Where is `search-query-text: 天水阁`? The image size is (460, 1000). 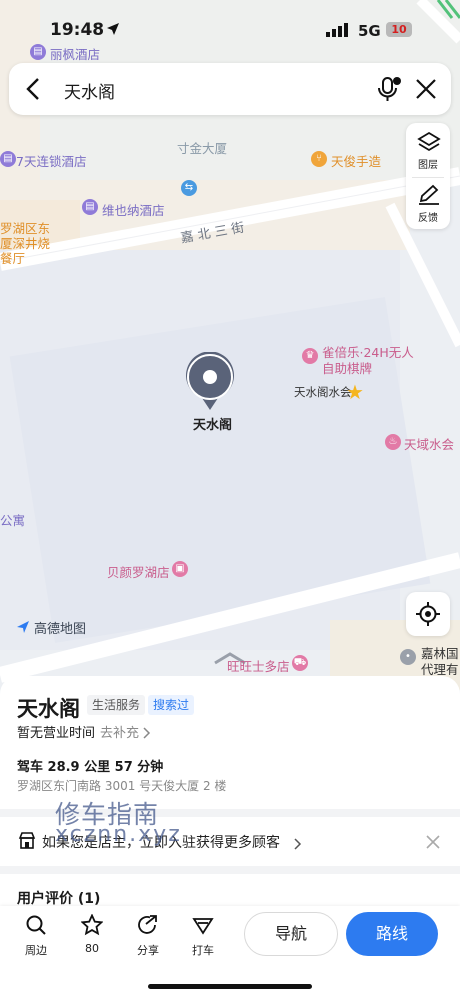 search-query-text: 天水阁 is located at coordinates (89, 90).